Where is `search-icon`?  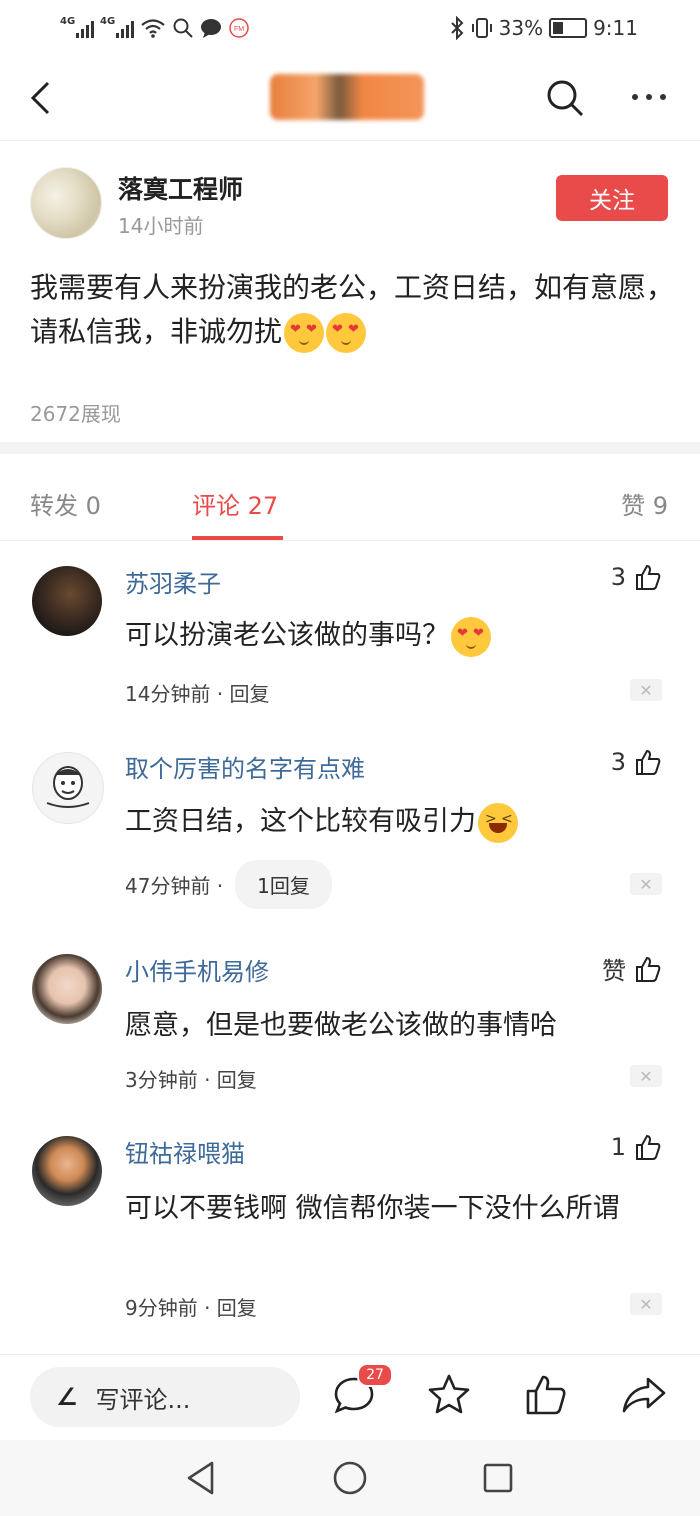 search-icon is located at coordinates (565, 98).